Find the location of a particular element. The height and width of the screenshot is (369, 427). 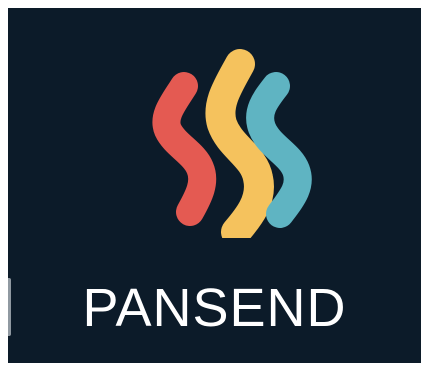

logo-stripe-yellow is located at coordinates (239, 143).